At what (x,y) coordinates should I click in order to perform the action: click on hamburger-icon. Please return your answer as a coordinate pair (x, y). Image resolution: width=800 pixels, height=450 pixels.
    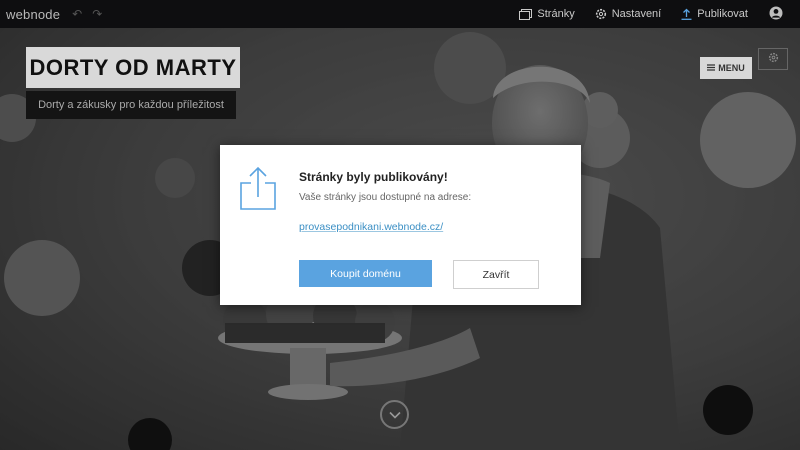
    Looking at the image, I should click on (711, 68).